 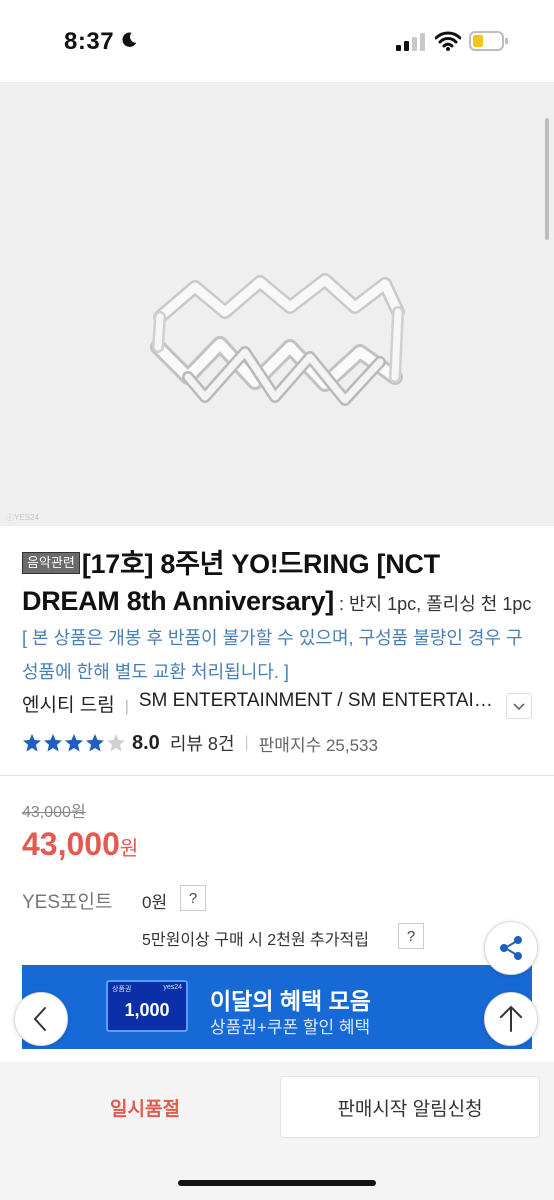 I want to click on banner-subtitle: 상품권+쿠폰 할인 혜택, so click(x=290, y=1027).